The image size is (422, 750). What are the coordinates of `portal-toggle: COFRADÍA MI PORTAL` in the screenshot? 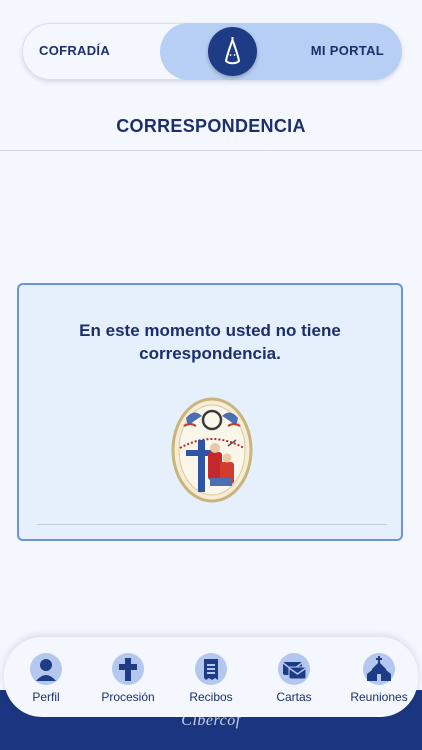 It's located at (212, 51).